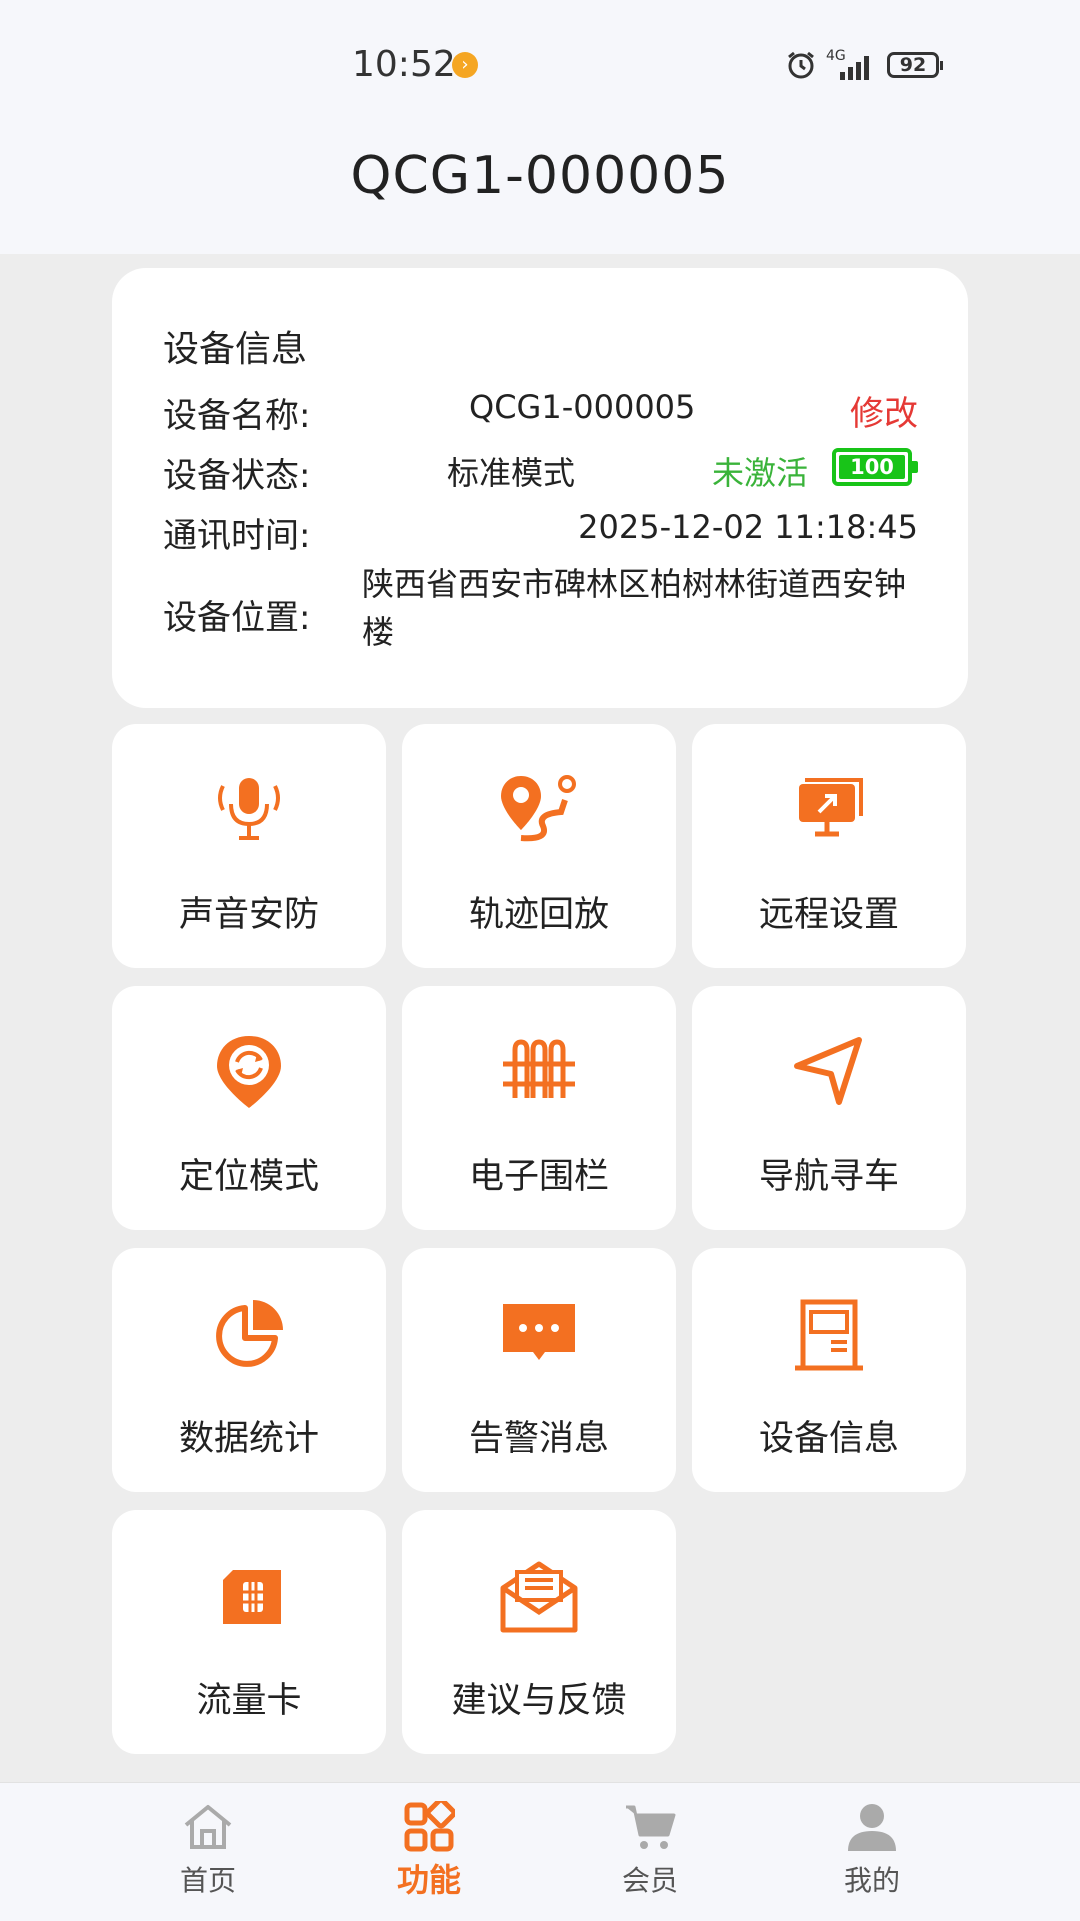 This screenshot has width=1080, height=1921. Describe the element at coordinates (915, 65) in the screenshot. I see `battery-indicator: 92` at that location.